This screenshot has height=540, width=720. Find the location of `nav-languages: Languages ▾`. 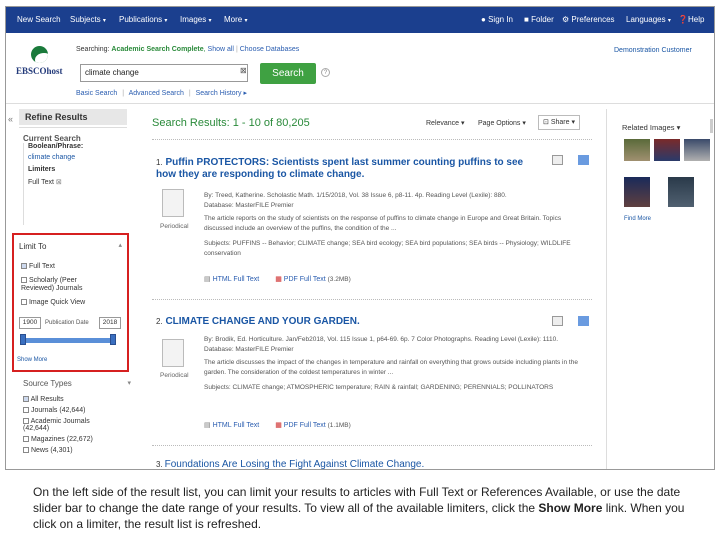

nav-languages: Languages ▾ is located at coordinates (648, 19).